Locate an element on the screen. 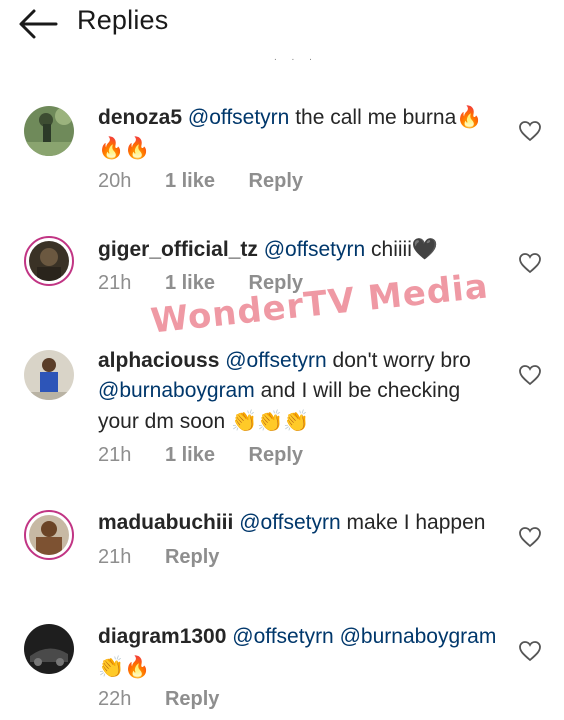 The image size is (564, 720). comment-meta: 22h Reply is located at coordinates (172, 699).